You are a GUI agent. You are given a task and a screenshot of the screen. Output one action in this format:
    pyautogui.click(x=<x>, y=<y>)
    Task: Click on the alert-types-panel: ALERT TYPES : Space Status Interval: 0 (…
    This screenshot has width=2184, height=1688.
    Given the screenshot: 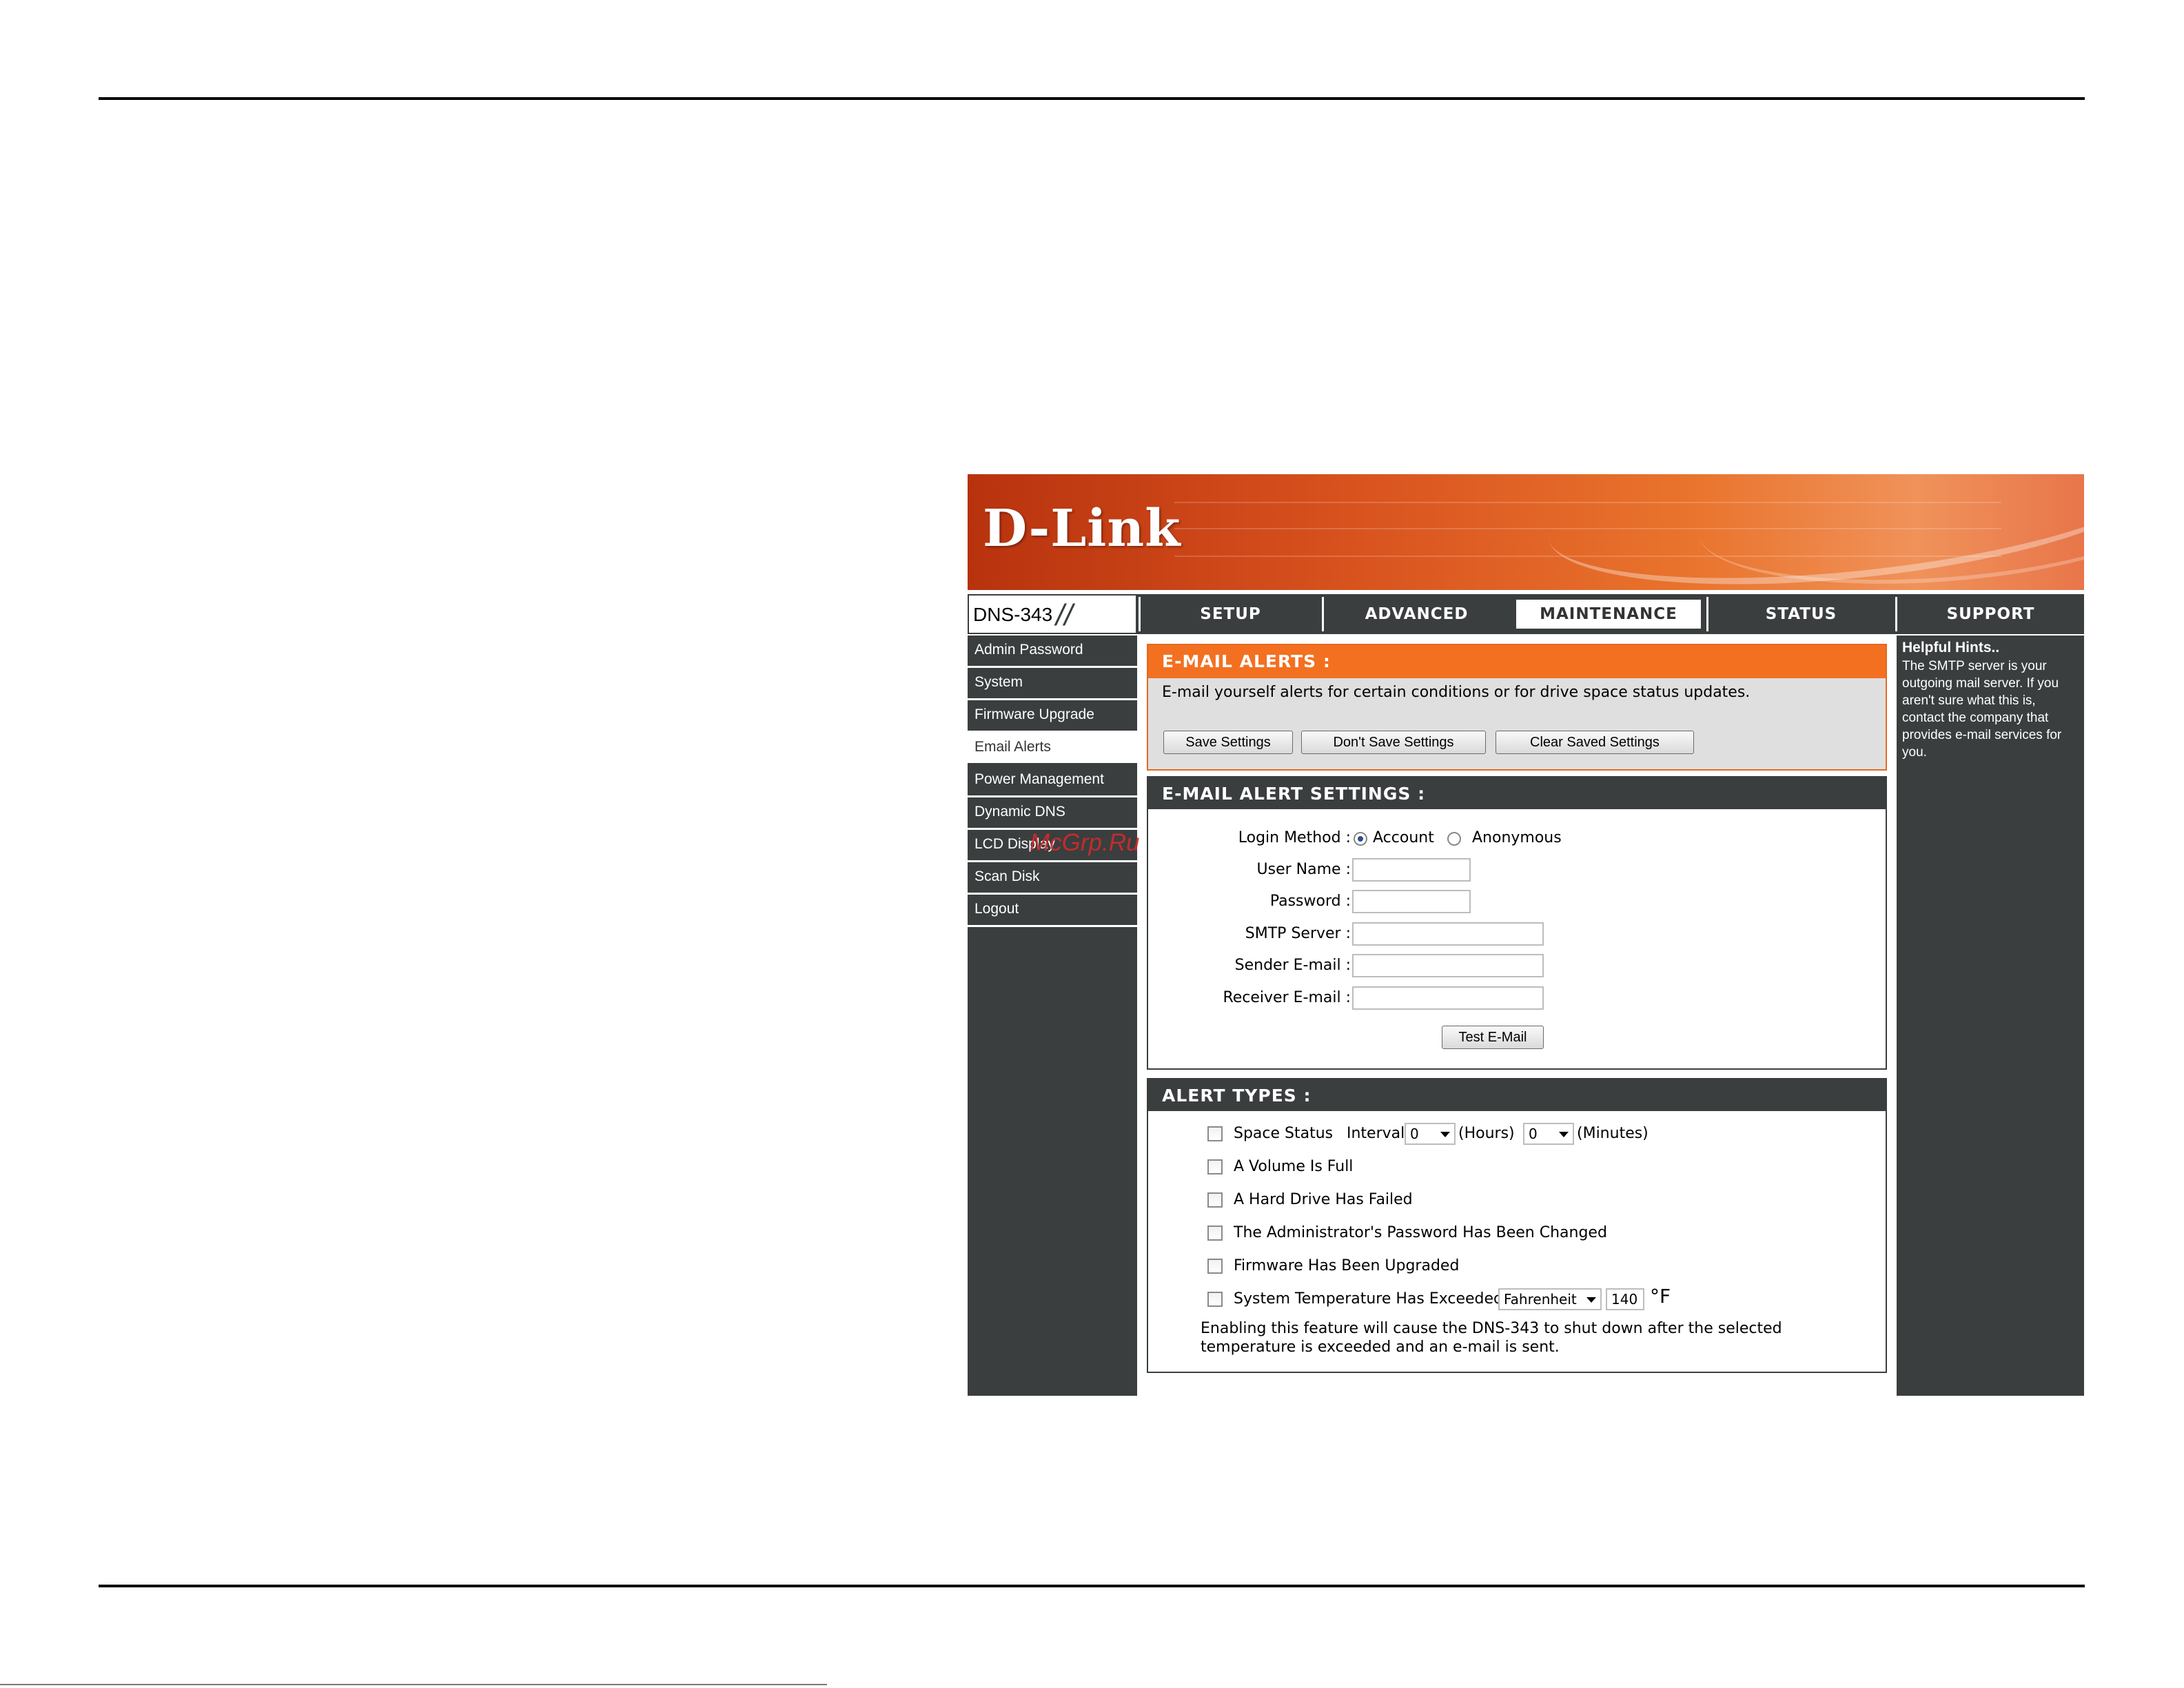 What is the action you would take?
    pyautogui.click(x=1517, y=1225)
    